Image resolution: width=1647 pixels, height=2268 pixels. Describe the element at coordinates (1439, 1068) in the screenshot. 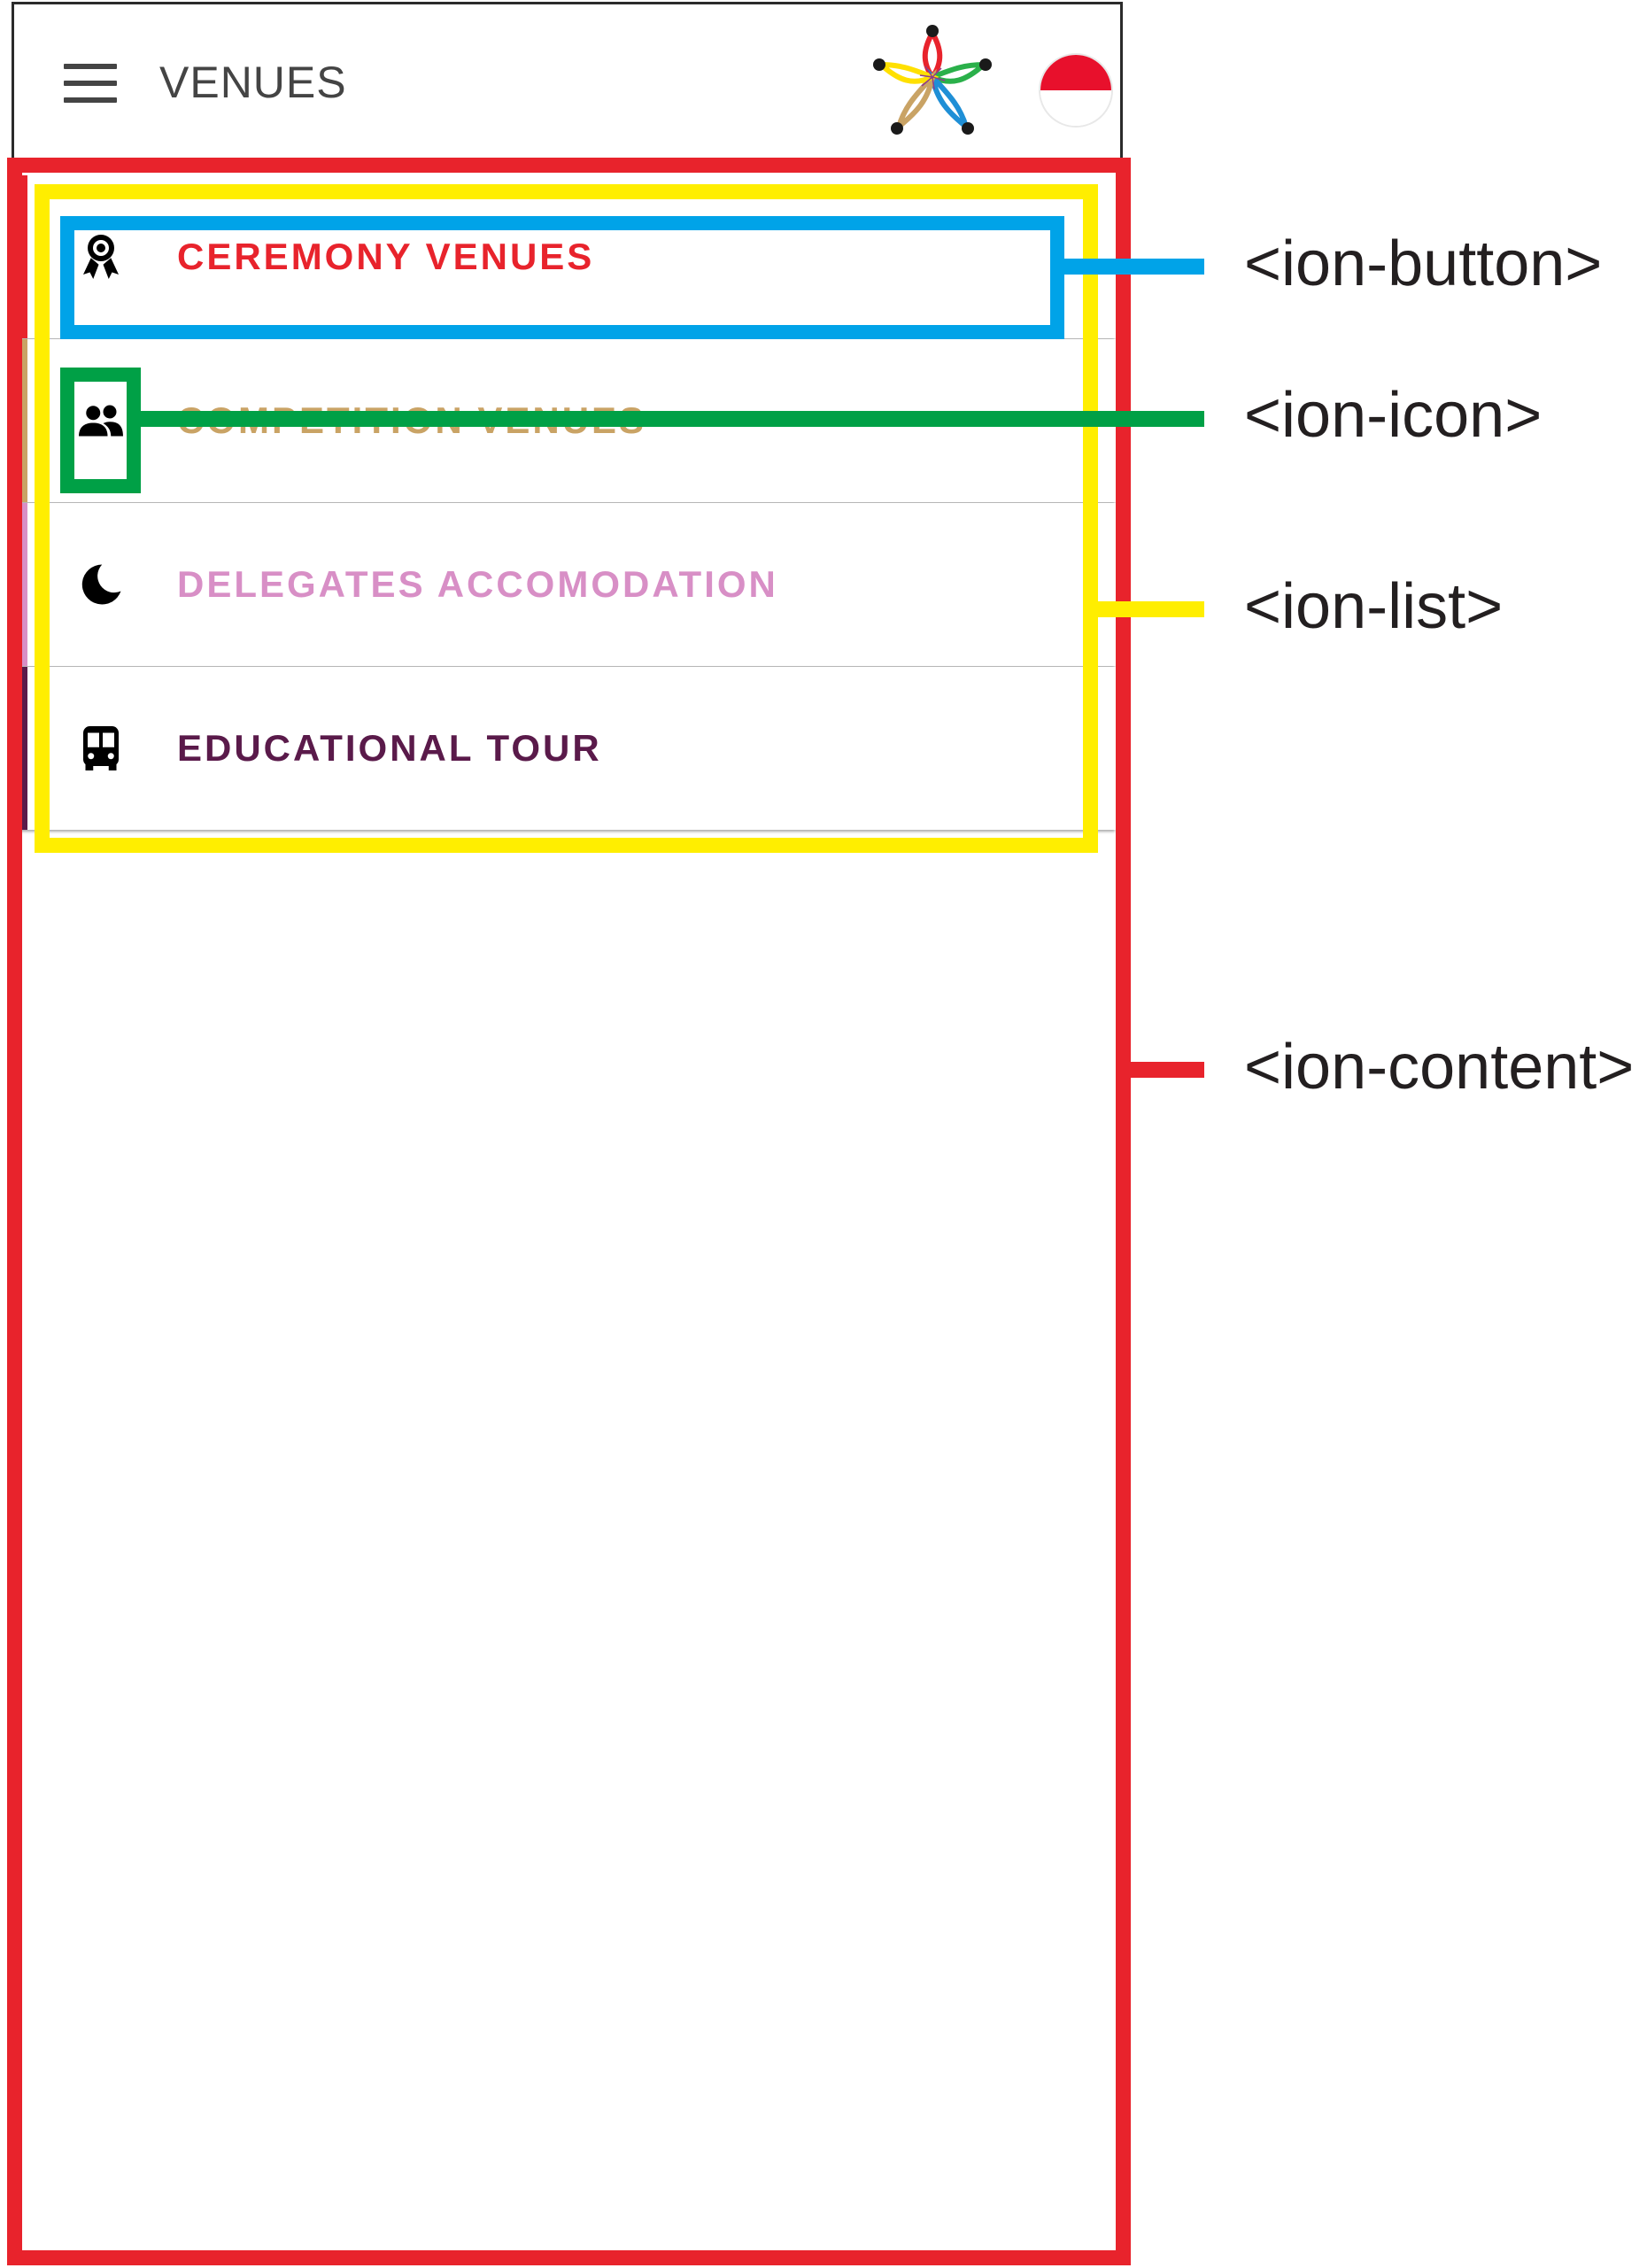

I see `ion-content-annotation-label: <ion-content>` at that location.